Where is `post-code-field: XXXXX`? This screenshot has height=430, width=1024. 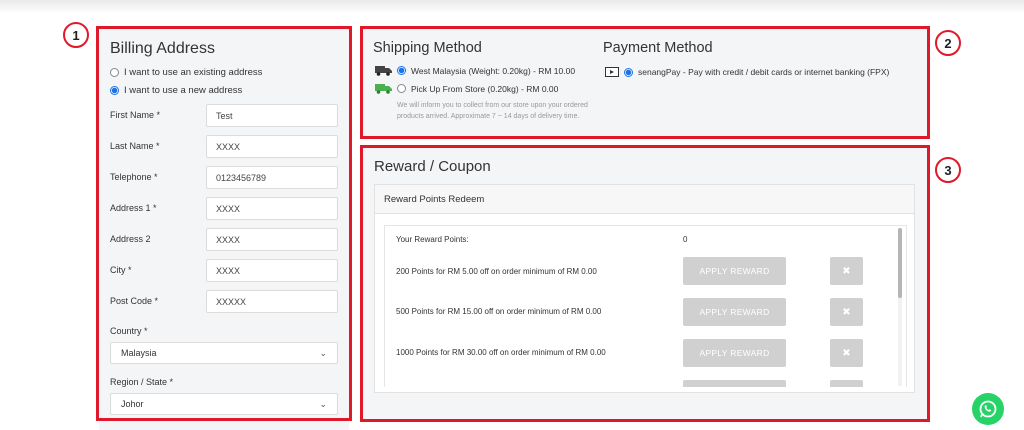 post-code-field: XXXXX is located at coordinates (272, 301).